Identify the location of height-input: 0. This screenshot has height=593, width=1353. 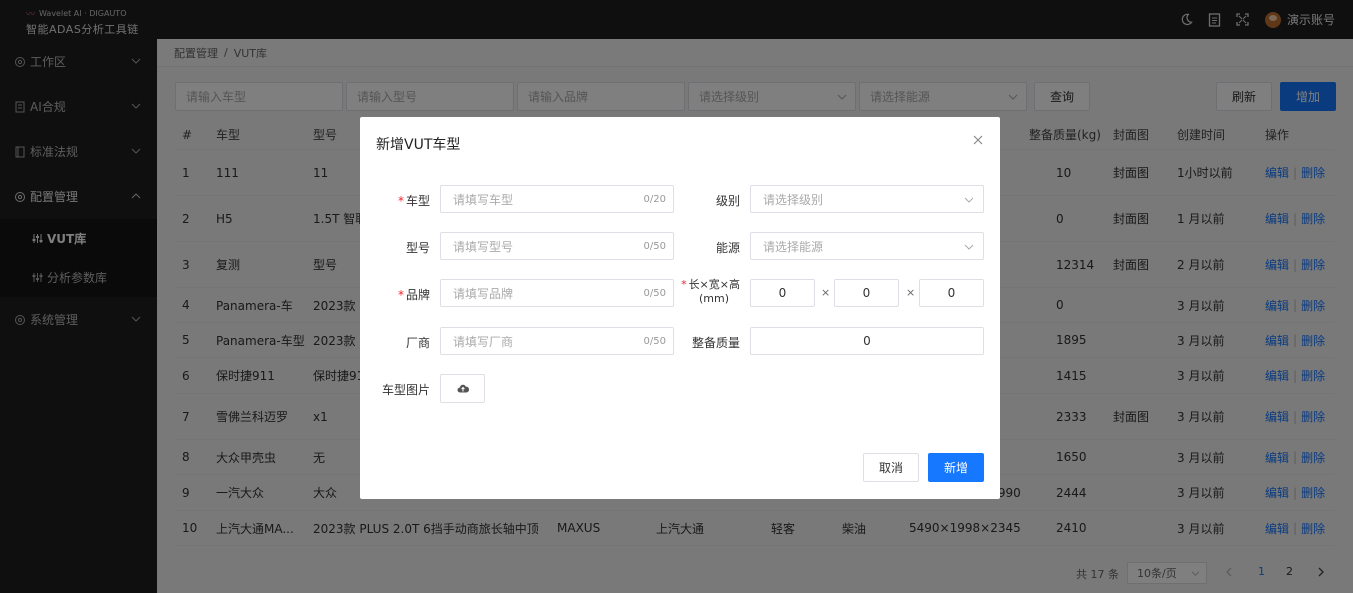
(951, 293).